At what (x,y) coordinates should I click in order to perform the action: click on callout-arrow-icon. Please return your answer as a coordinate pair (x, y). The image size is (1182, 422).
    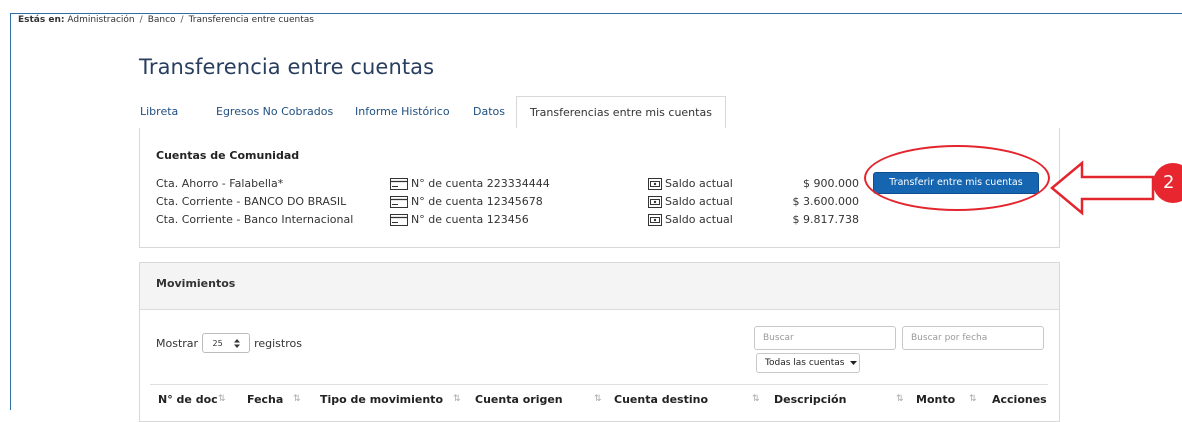
    Looking at the image, I should click on (1102, 188).